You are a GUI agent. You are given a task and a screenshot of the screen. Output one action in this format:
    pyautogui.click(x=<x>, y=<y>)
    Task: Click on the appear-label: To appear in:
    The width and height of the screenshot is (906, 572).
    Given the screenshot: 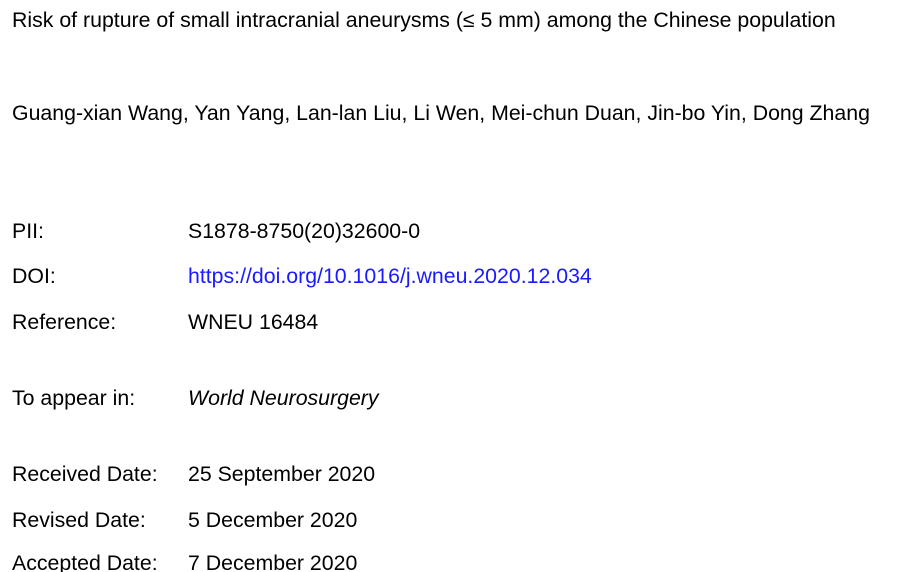 What is the action you would take?
    pyautogui.click(x=74, y=398)
    